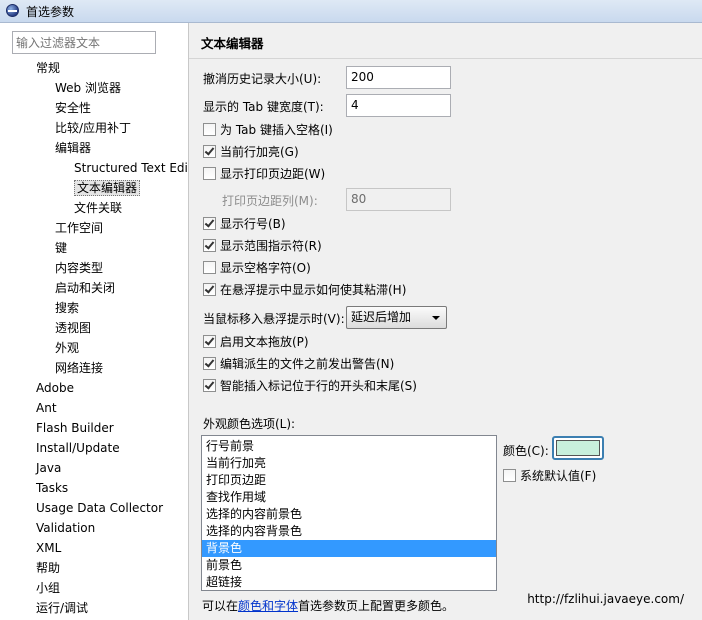 This screenshot has height=620, width=702. I want to click on tree-item-label: 编辑器, so click(73, 148).